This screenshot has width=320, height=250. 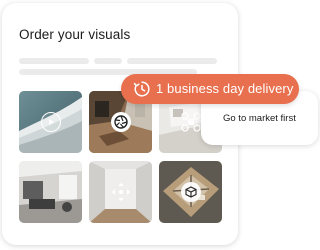 What do you see at coordinates (259, 118) in the screenshot?
I see `go-to-market-label: Go to market first` at bounding box center [259, 118].